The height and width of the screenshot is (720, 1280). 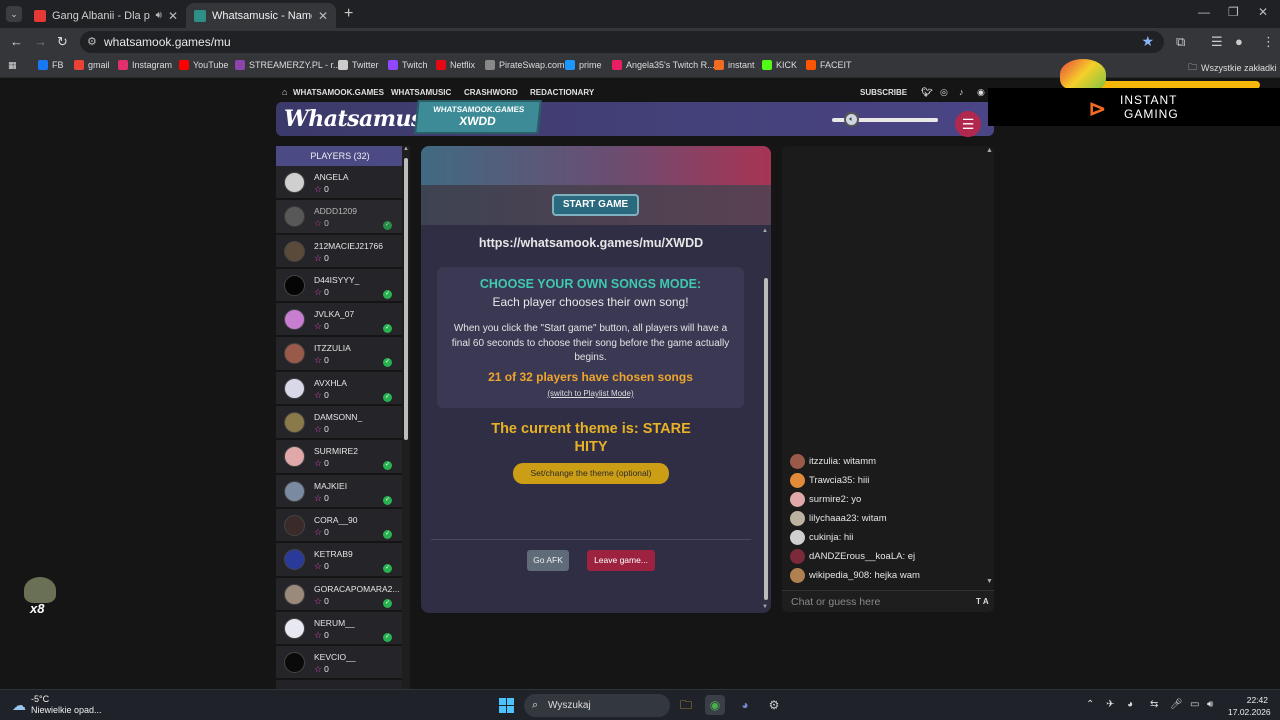 I want to click on browser-tab-whatsamusic: Whatsamusic - Name That Tune ✕, so click(x=261, y=15).